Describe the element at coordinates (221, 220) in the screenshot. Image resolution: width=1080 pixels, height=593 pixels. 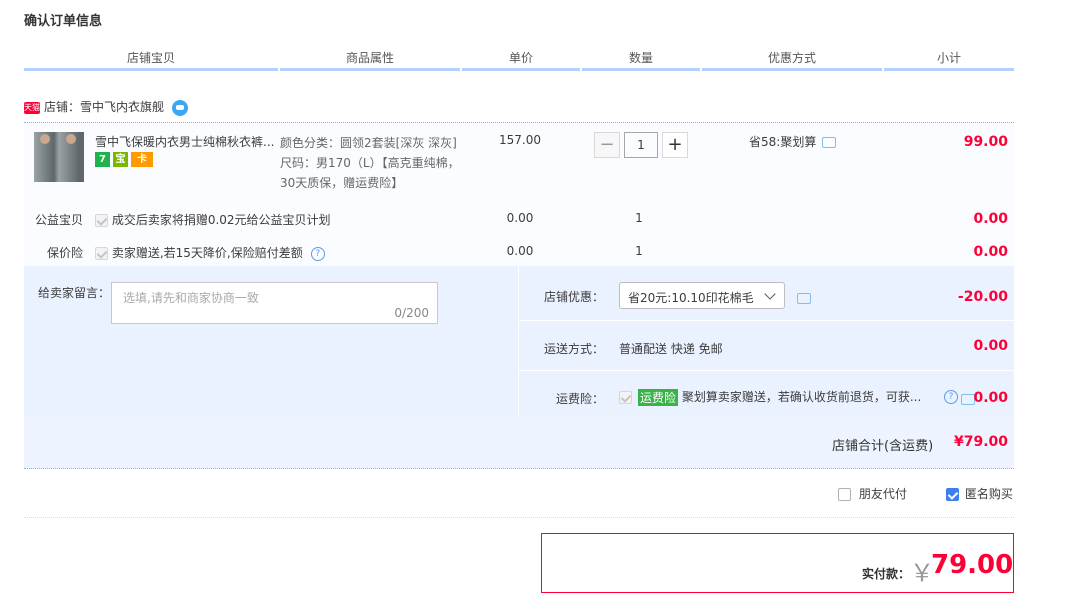
I see `charity-text: 成交后卖家将捐赠0.02元给公益宝贝计划` at that location.